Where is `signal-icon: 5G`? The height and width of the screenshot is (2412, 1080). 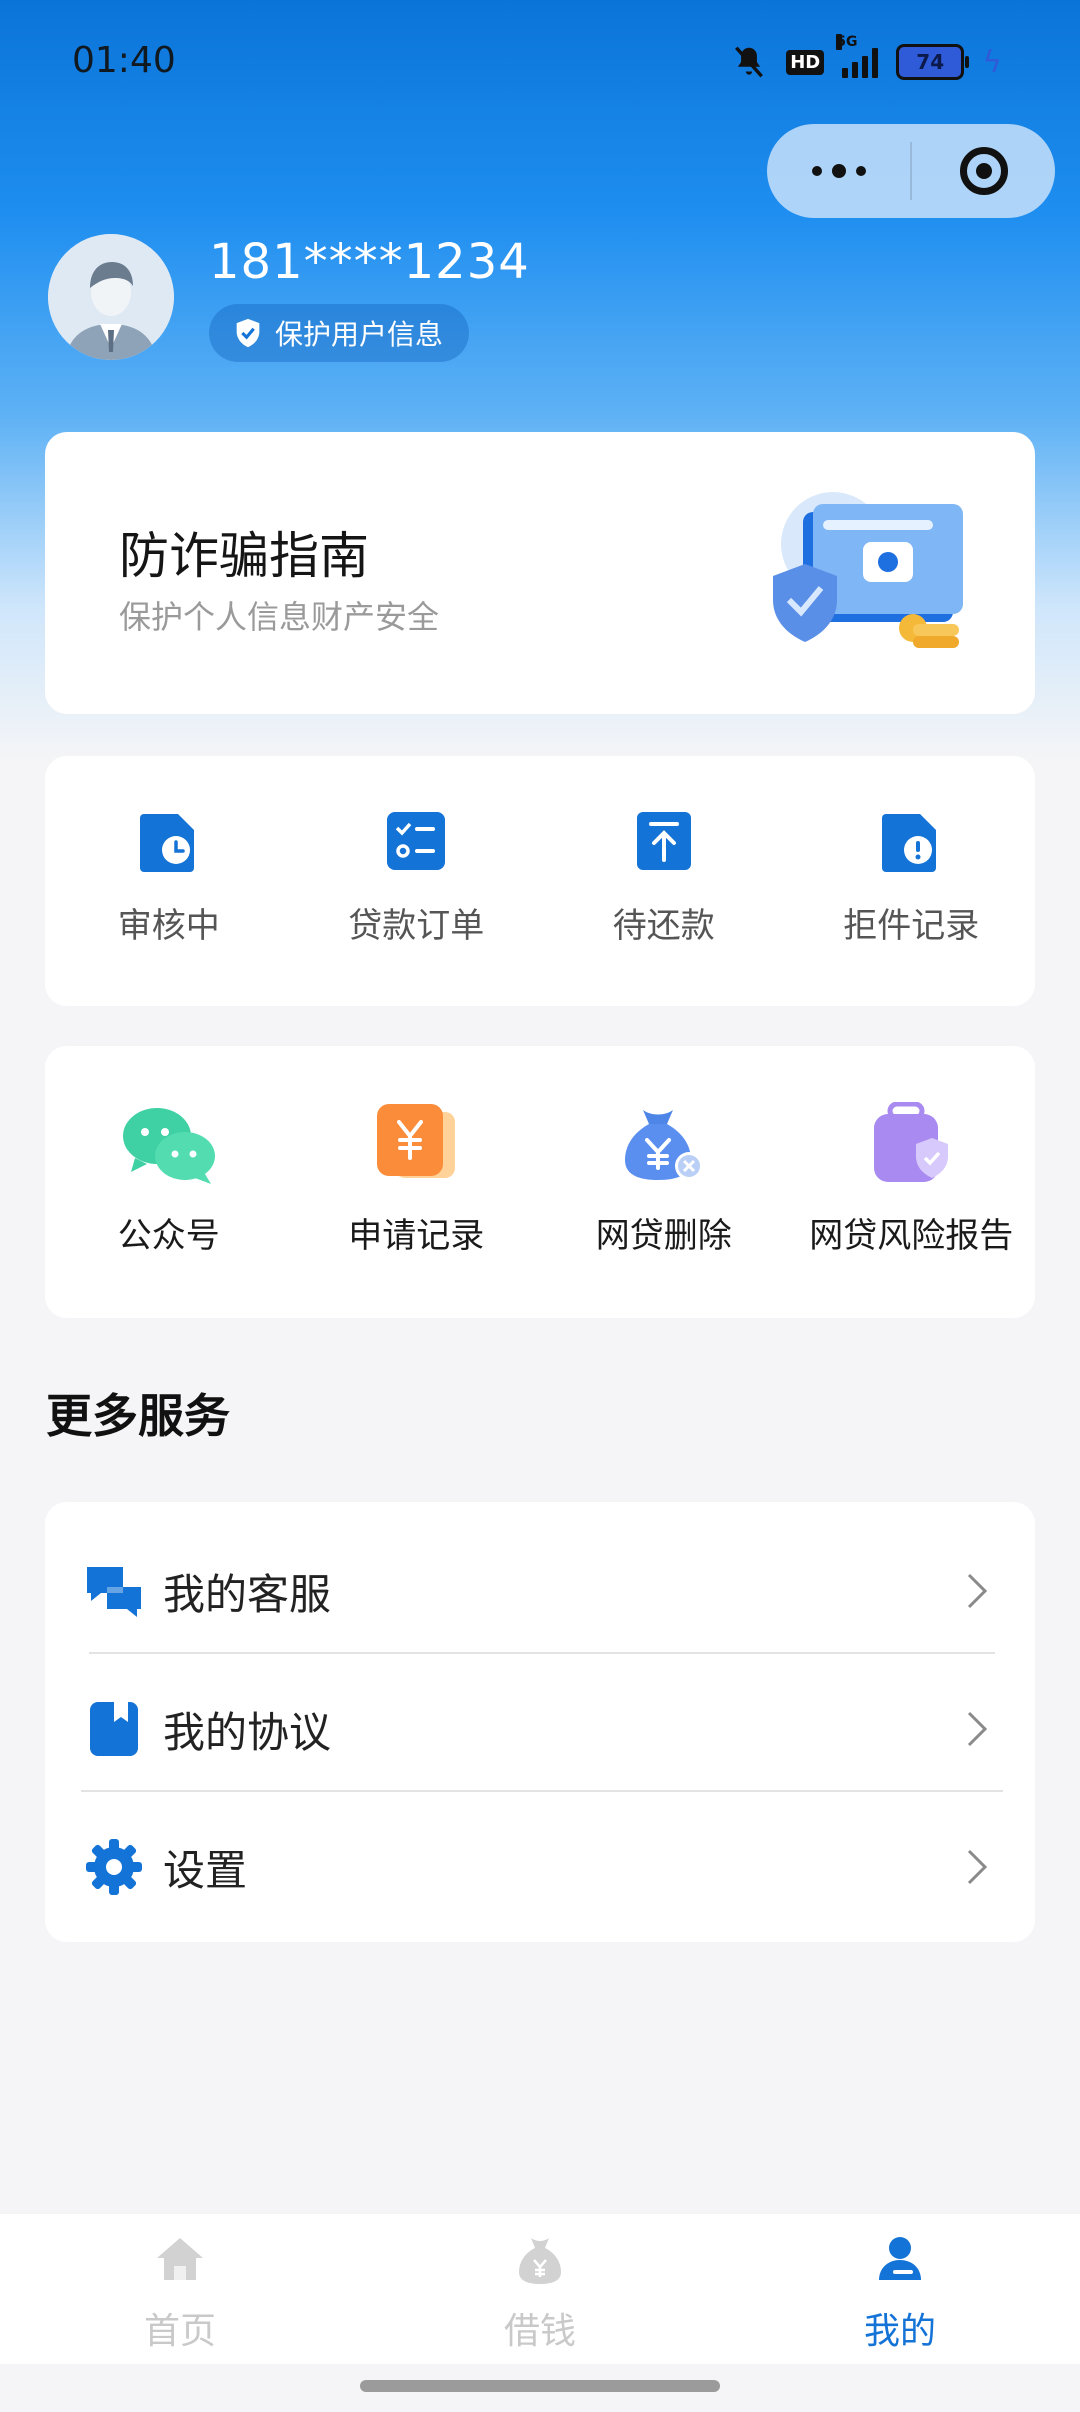
signal-icon: 5G is located at coordinates (857, 56).